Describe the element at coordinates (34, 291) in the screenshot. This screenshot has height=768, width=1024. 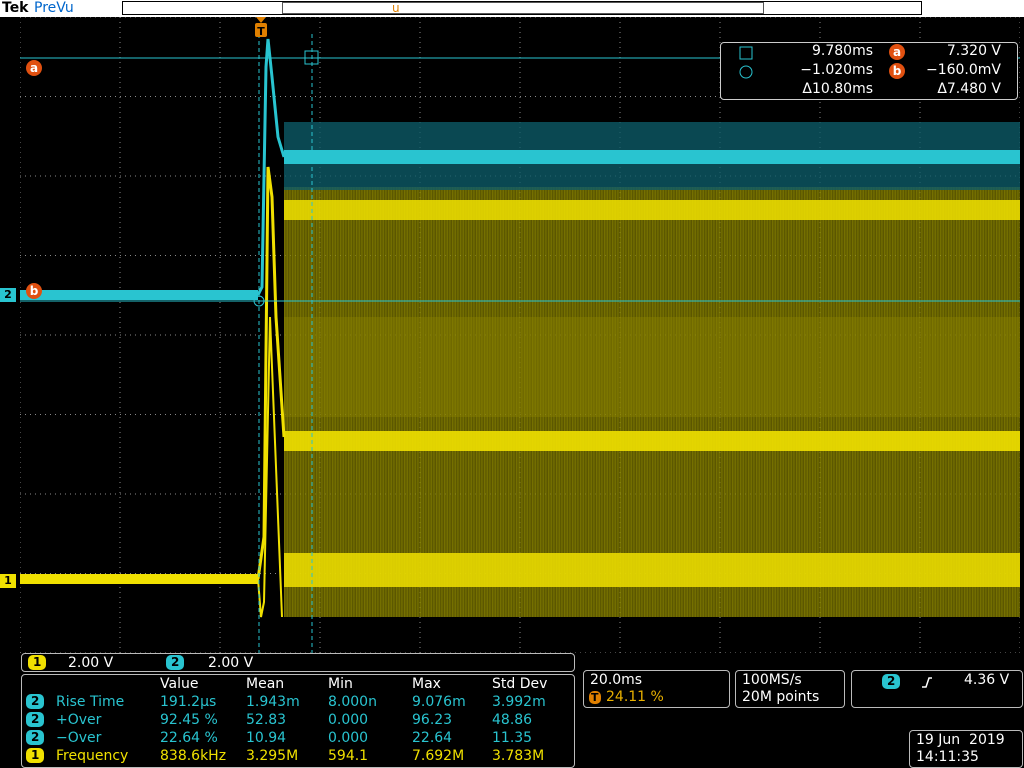
I see `cursor-b-label: b` at that location.